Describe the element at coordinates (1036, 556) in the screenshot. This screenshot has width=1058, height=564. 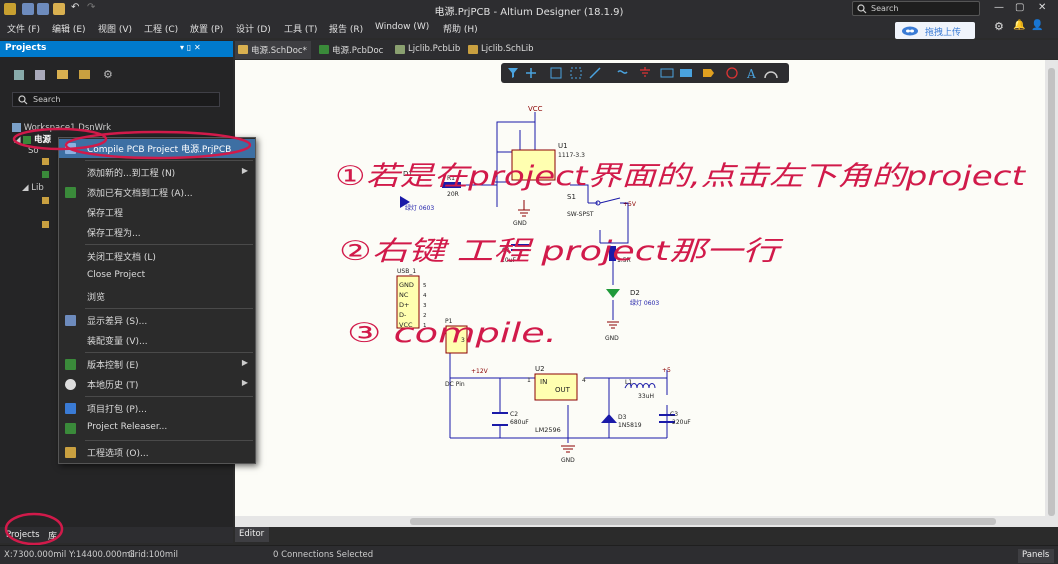
I see `panels-button: Panels` at that location.